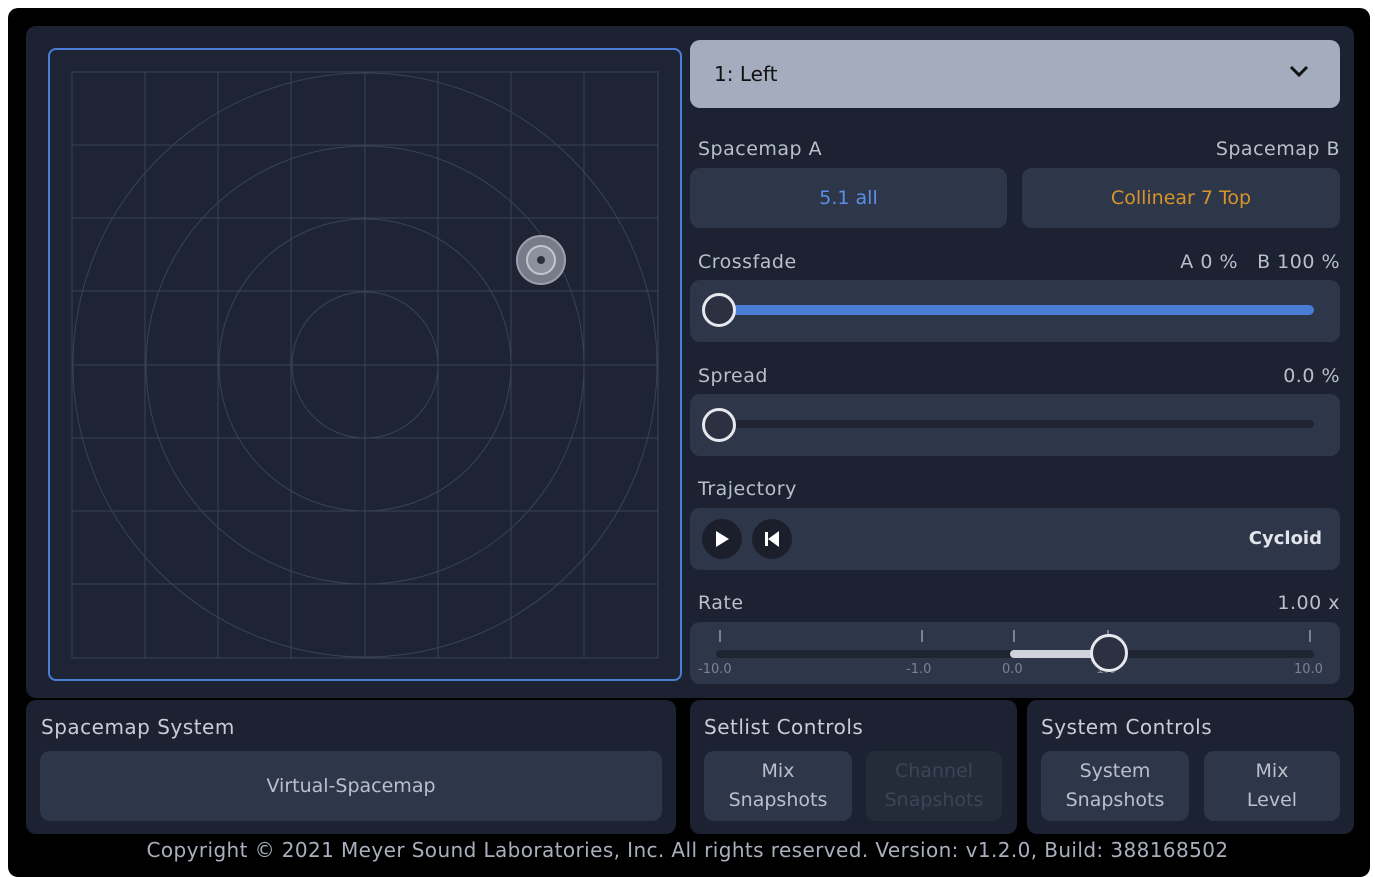 The height and width of the screenshot is (877, 1375). I want to click on trajectory-mode: Cycloid, so click(1285, 538).